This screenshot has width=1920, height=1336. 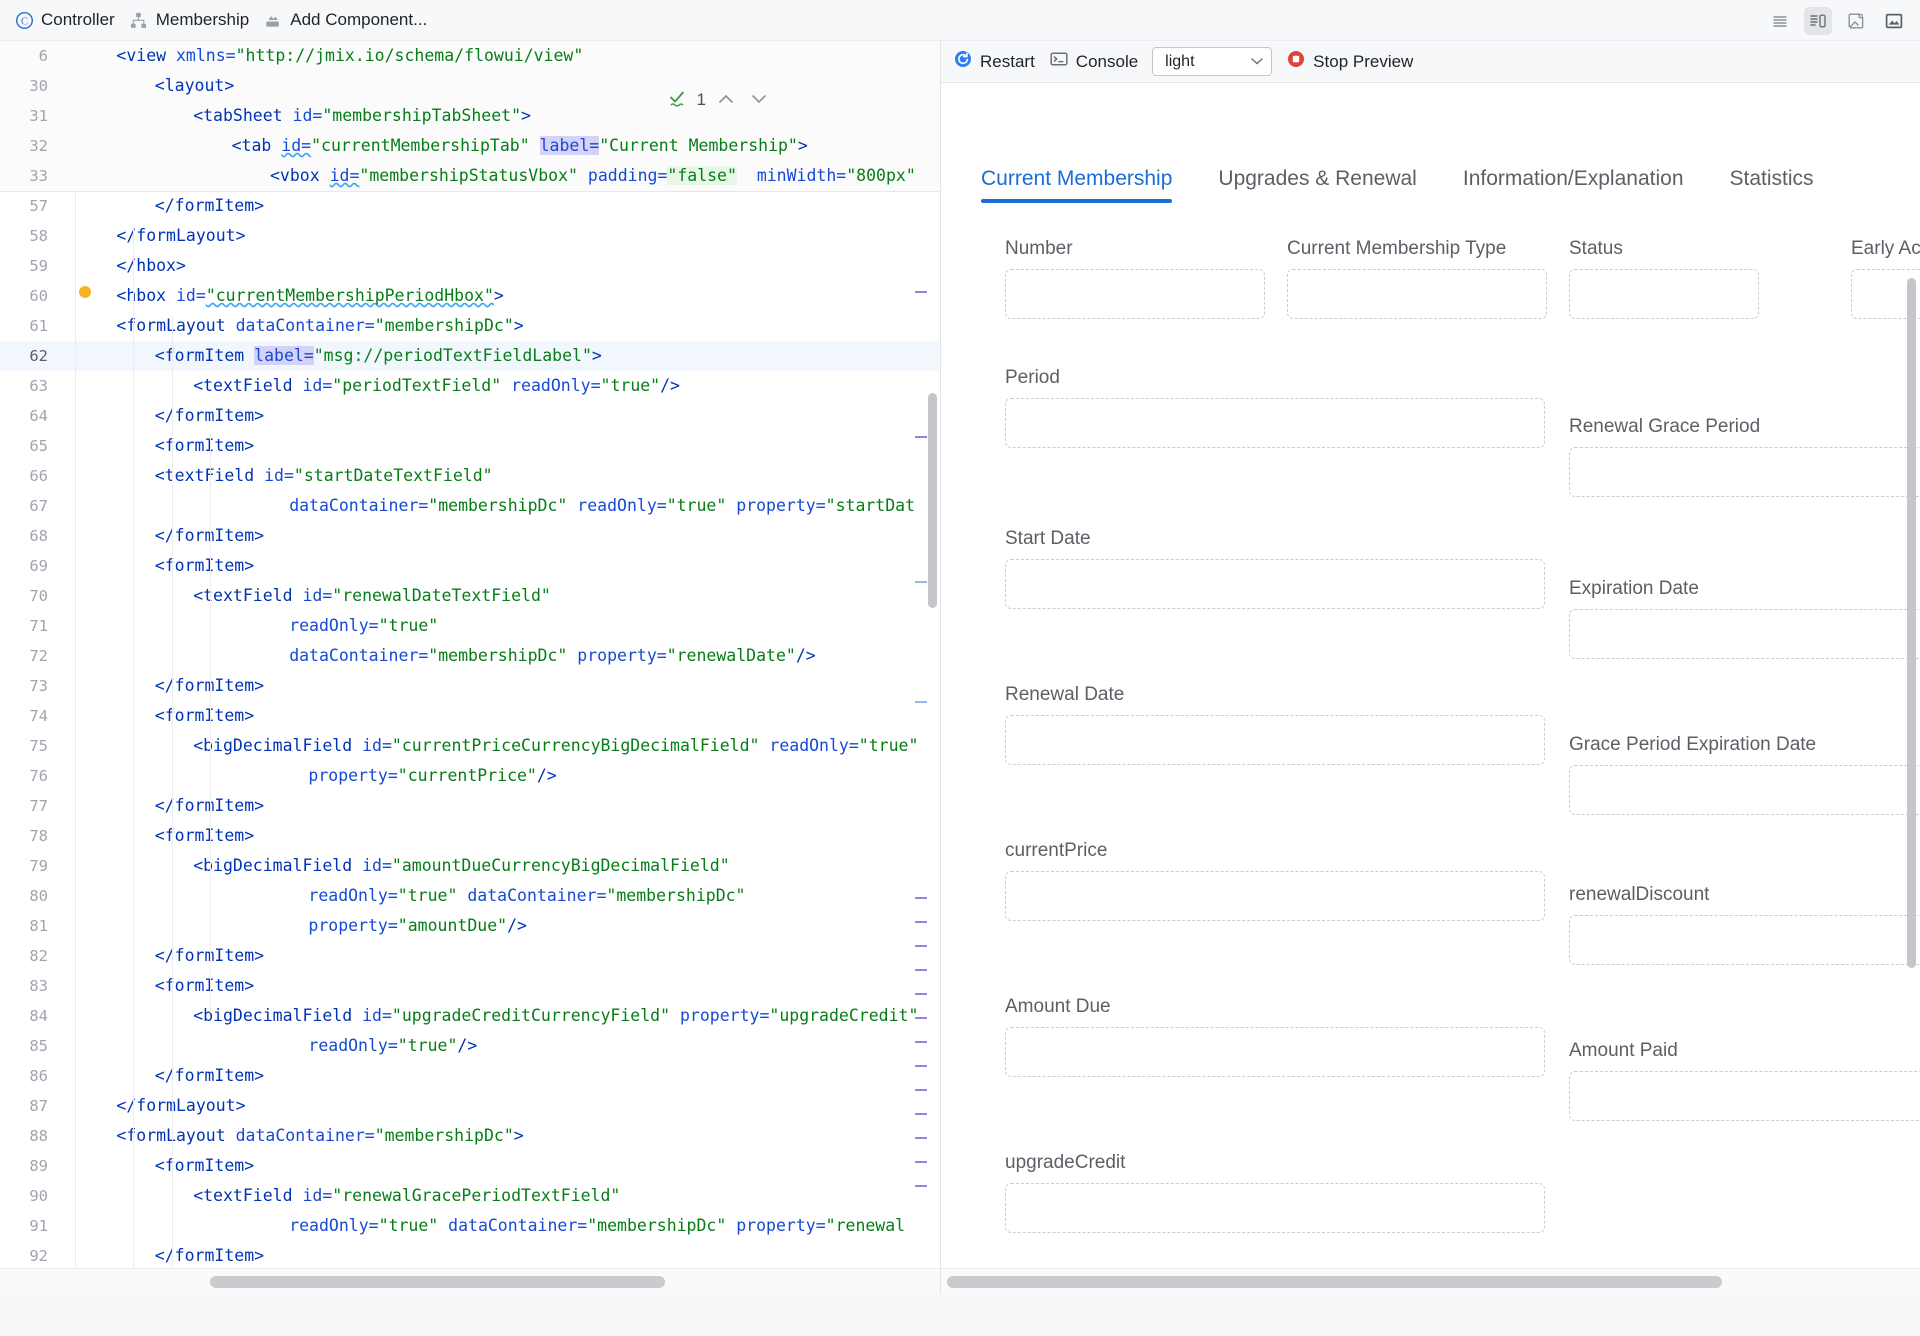 I want to click on code-line: 68</formItem>, so click(x=470, y=536).